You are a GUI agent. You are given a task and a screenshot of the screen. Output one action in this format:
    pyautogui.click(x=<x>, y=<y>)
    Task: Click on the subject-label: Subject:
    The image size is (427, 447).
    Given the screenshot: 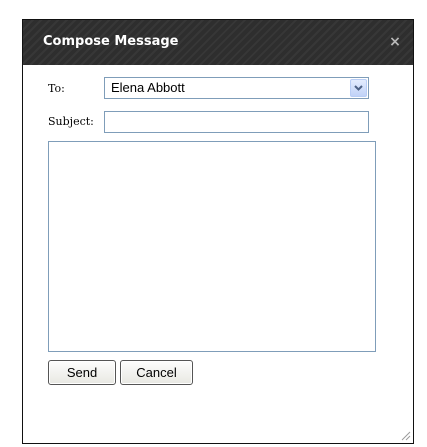 What is the action you would take?
    pyautogui.click(x=71, y=121)
    